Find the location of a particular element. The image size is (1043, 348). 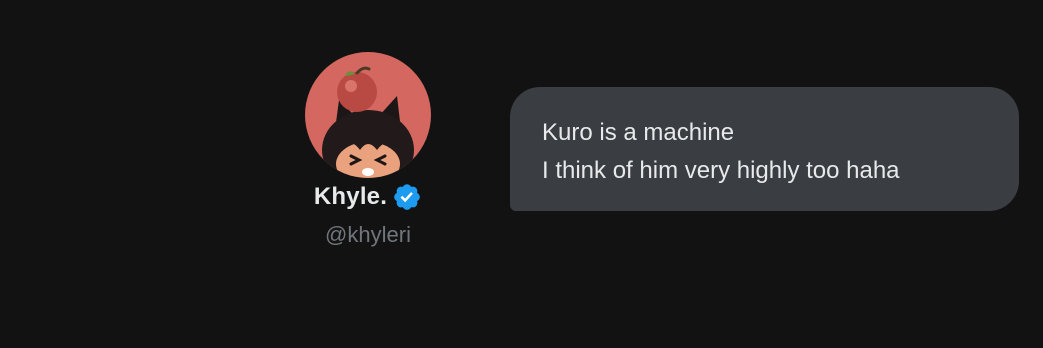

message-line: I think of him very highly too haha is located at coordinates (721, 170).